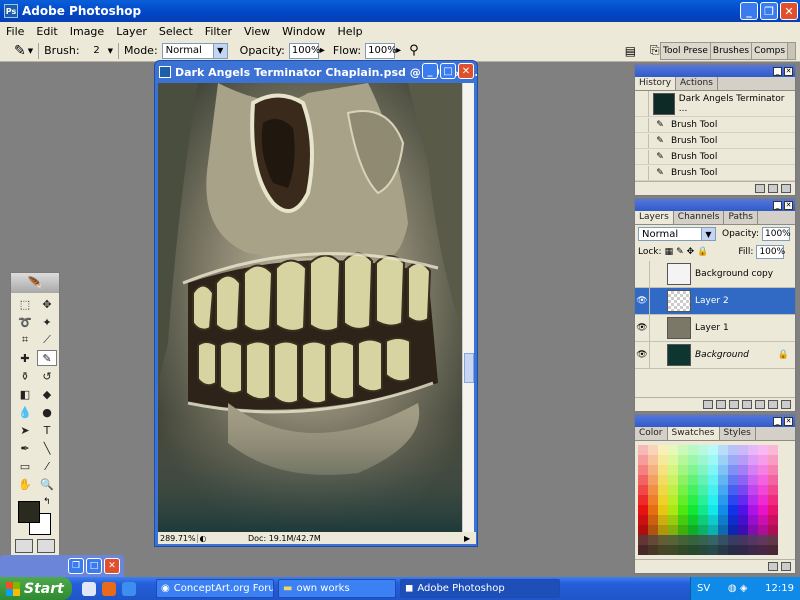  I want to click on tab-layers: Layers, so click(654, 217).